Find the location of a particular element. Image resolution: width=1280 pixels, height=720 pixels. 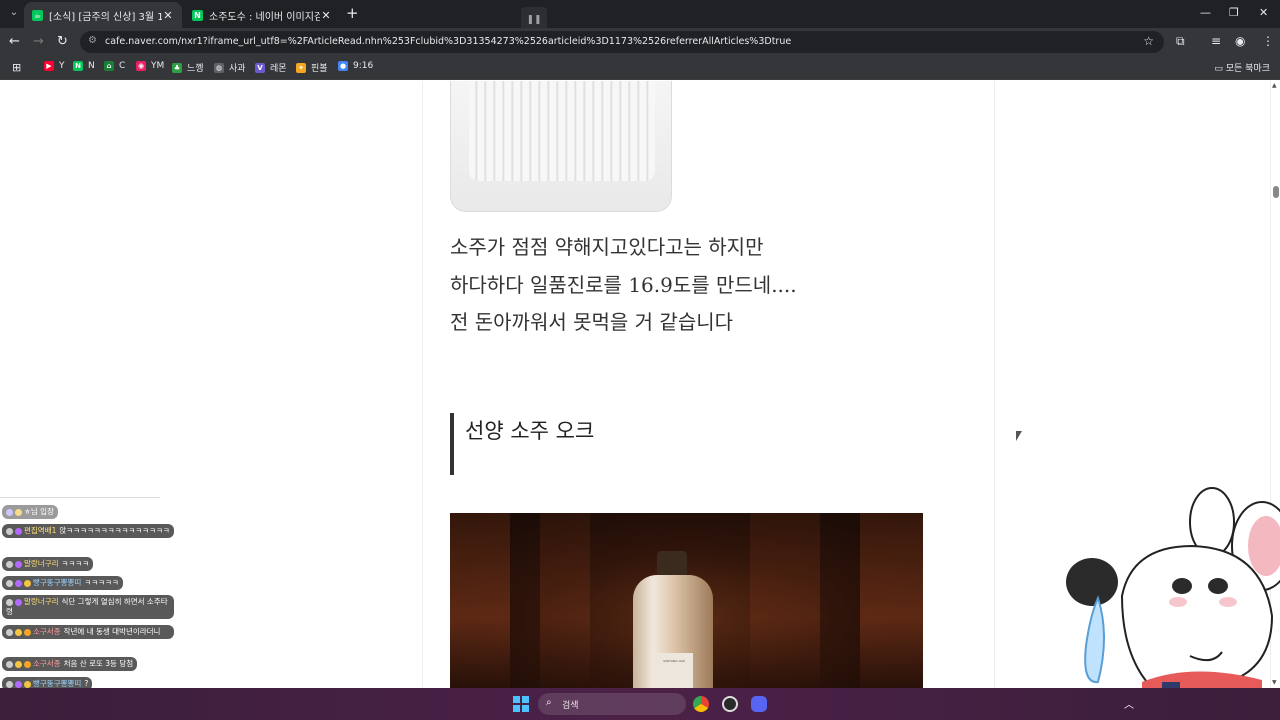

minimize-icon: — is located at coordinates (1205, 12).